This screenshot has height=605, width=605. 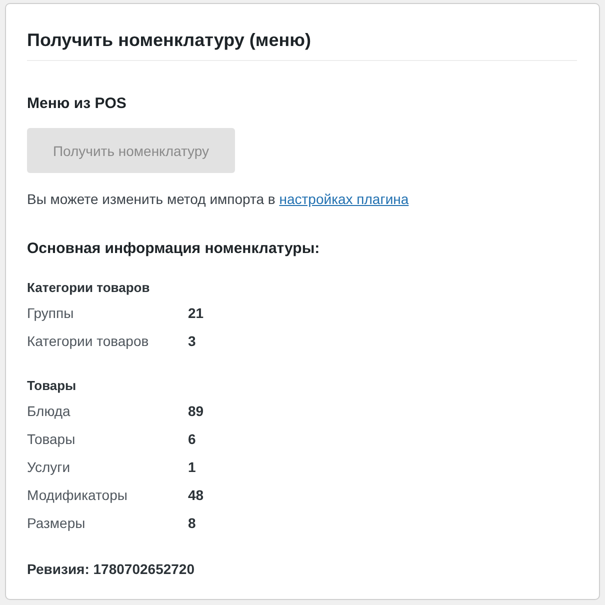 I want to click on plugin-settings-link: настройках плагина, so click(x=344, y=199).